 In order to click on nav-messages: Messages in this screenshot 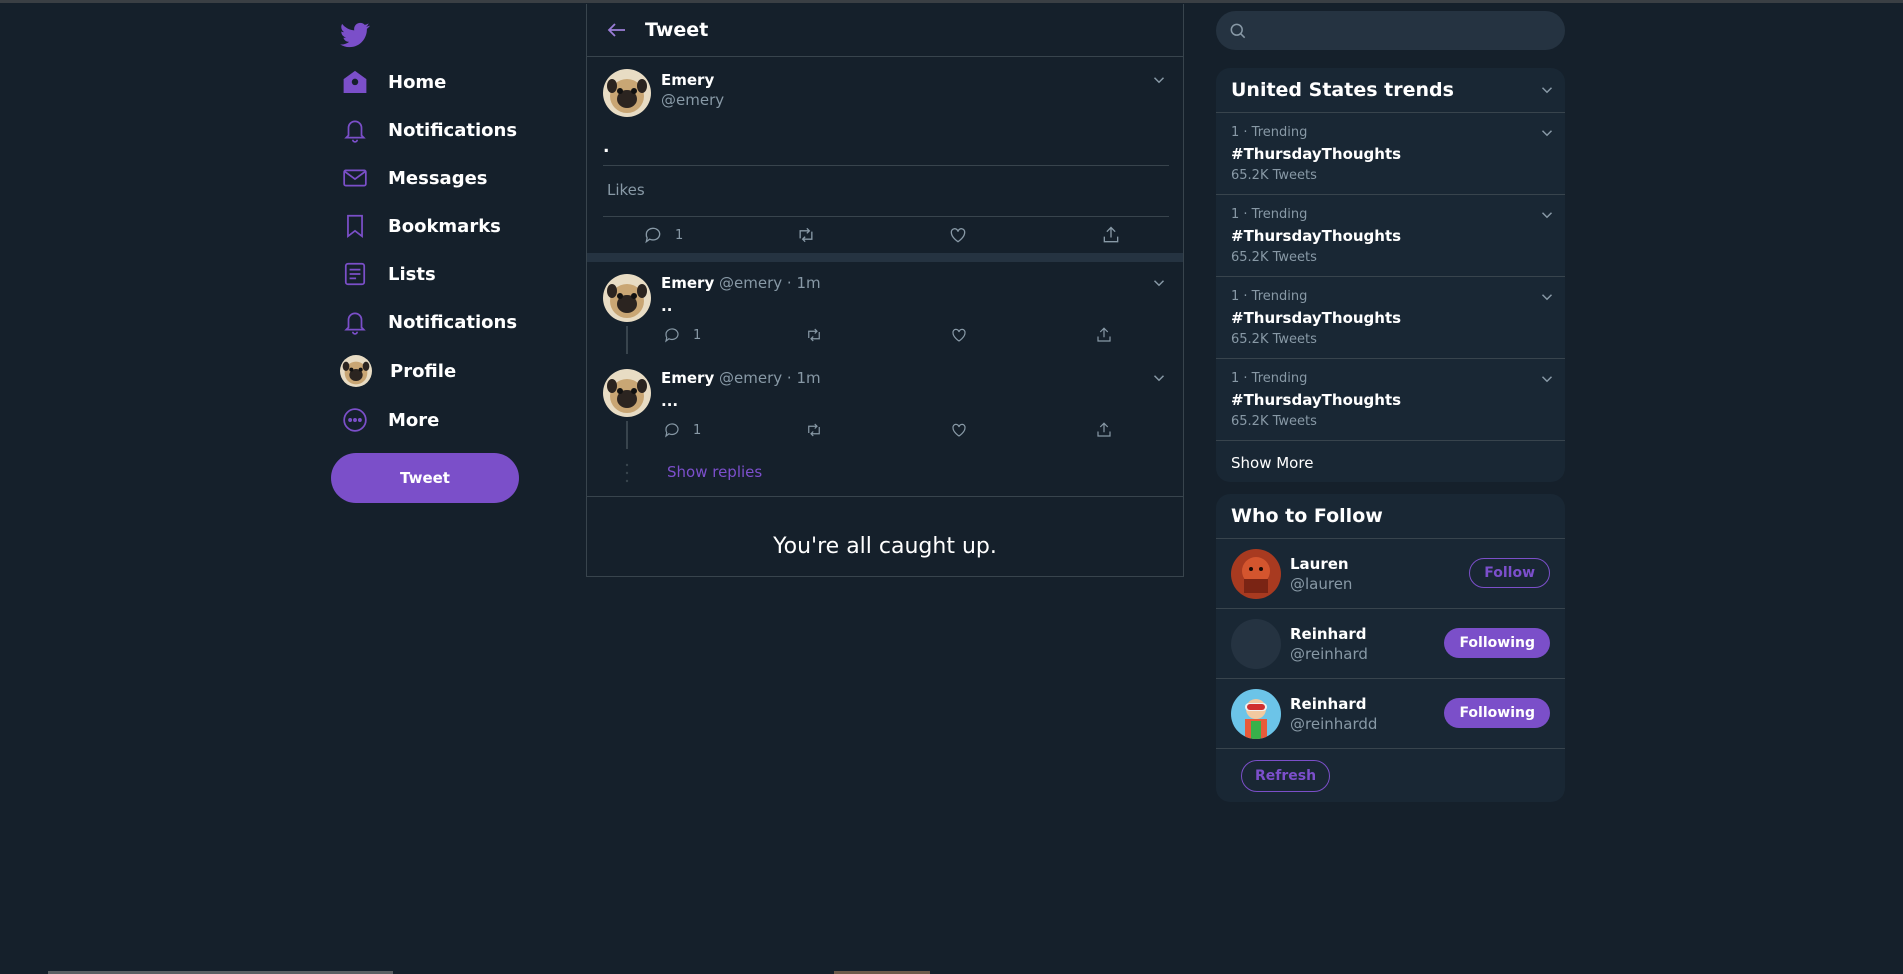, I will do `click(414, 178)`.